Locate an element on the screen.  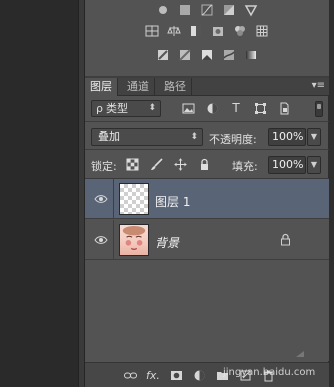
lock-transparent-pixels-icon is located at coordinates (132, 164).